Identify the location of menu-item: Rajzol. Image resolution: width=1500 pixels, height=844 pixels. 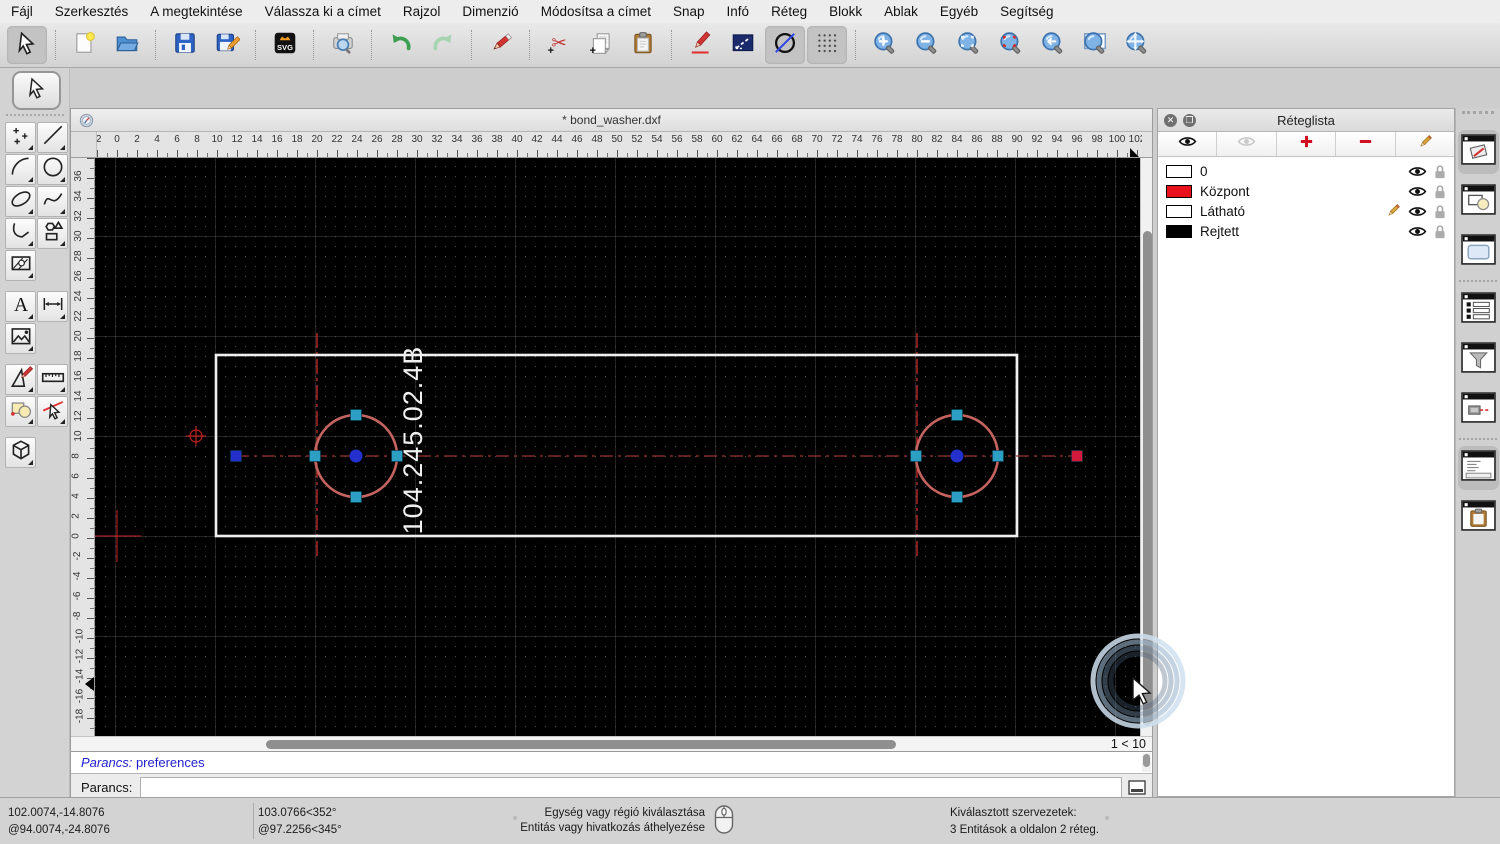
(422, 11).